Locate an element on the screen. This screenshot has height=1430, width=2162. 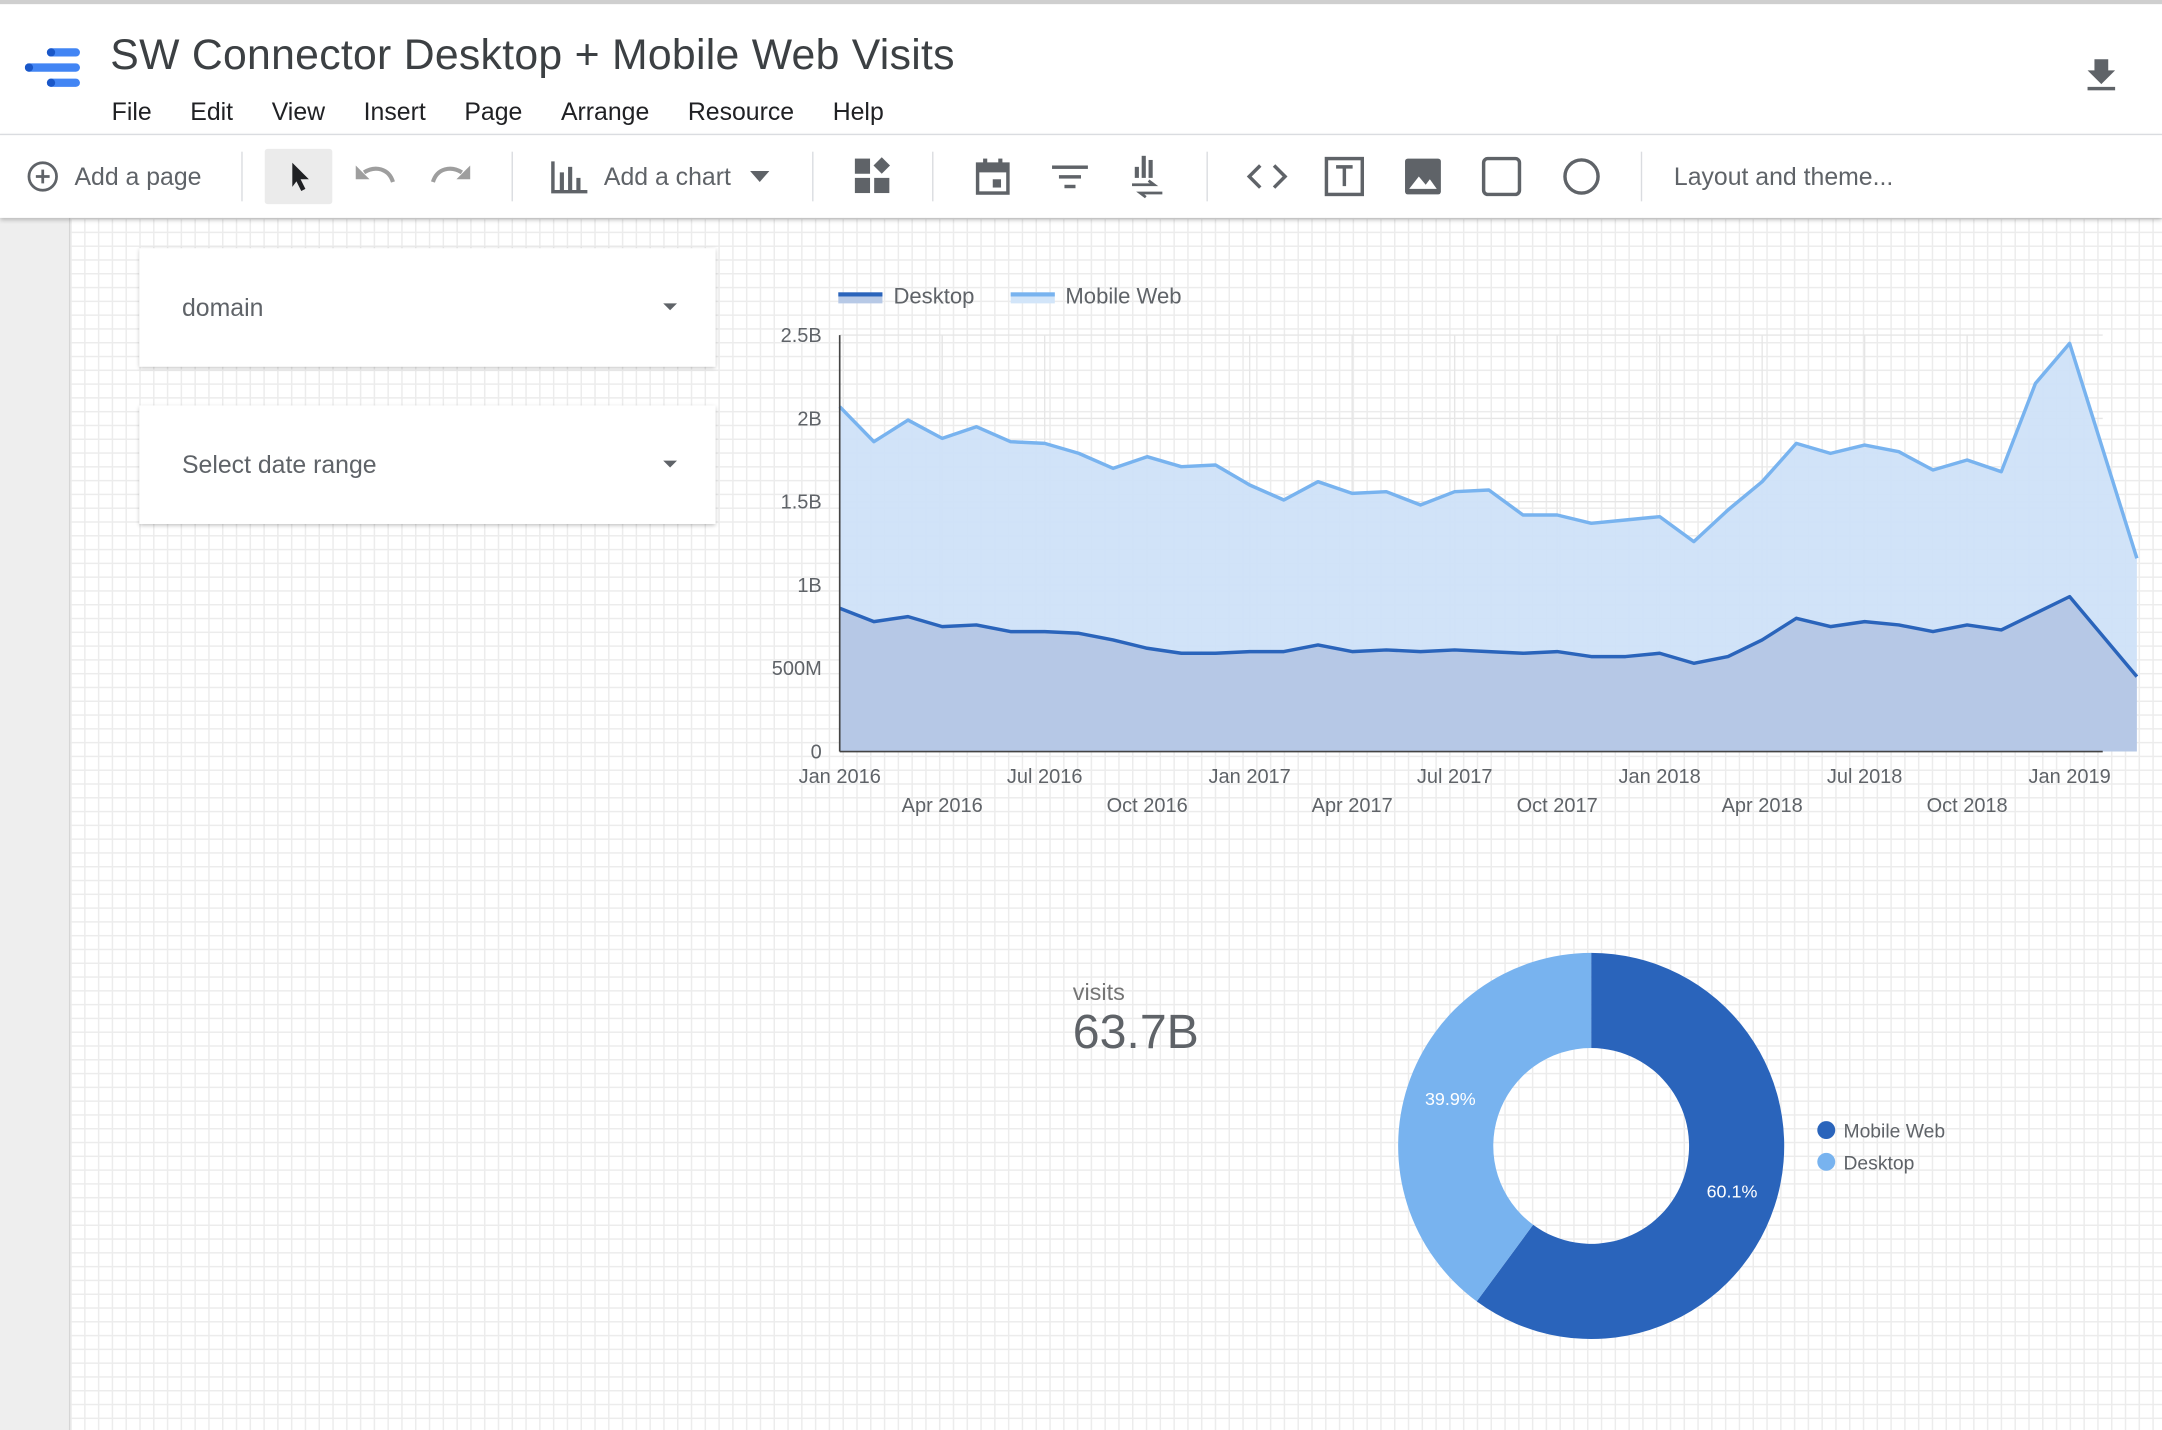
x-axis-tick-label: Jul 2016 is located at coordinates (1045, 777).